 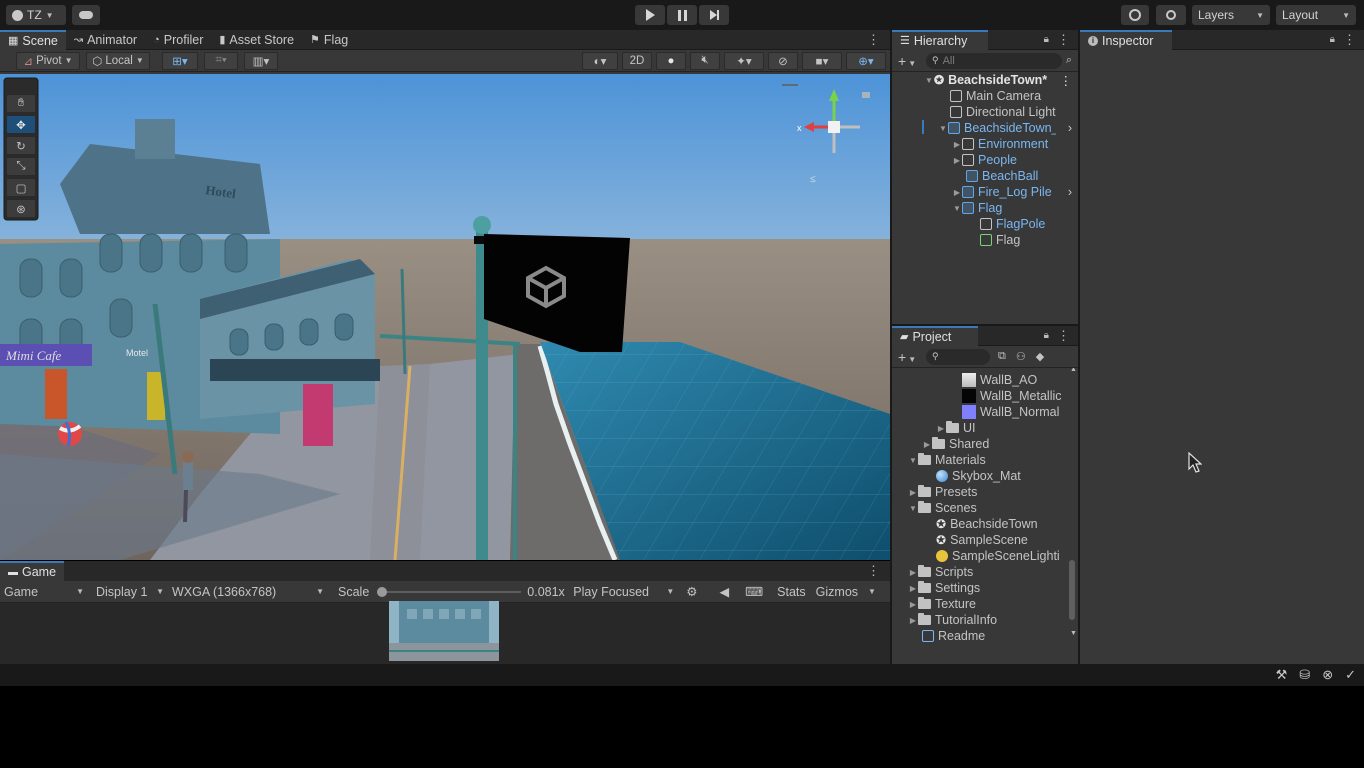 What do you see at coordinates (947, 460) in the screenshot?
I see `project-item-materials: ▼ Materials` at bounding box center [947, 460].